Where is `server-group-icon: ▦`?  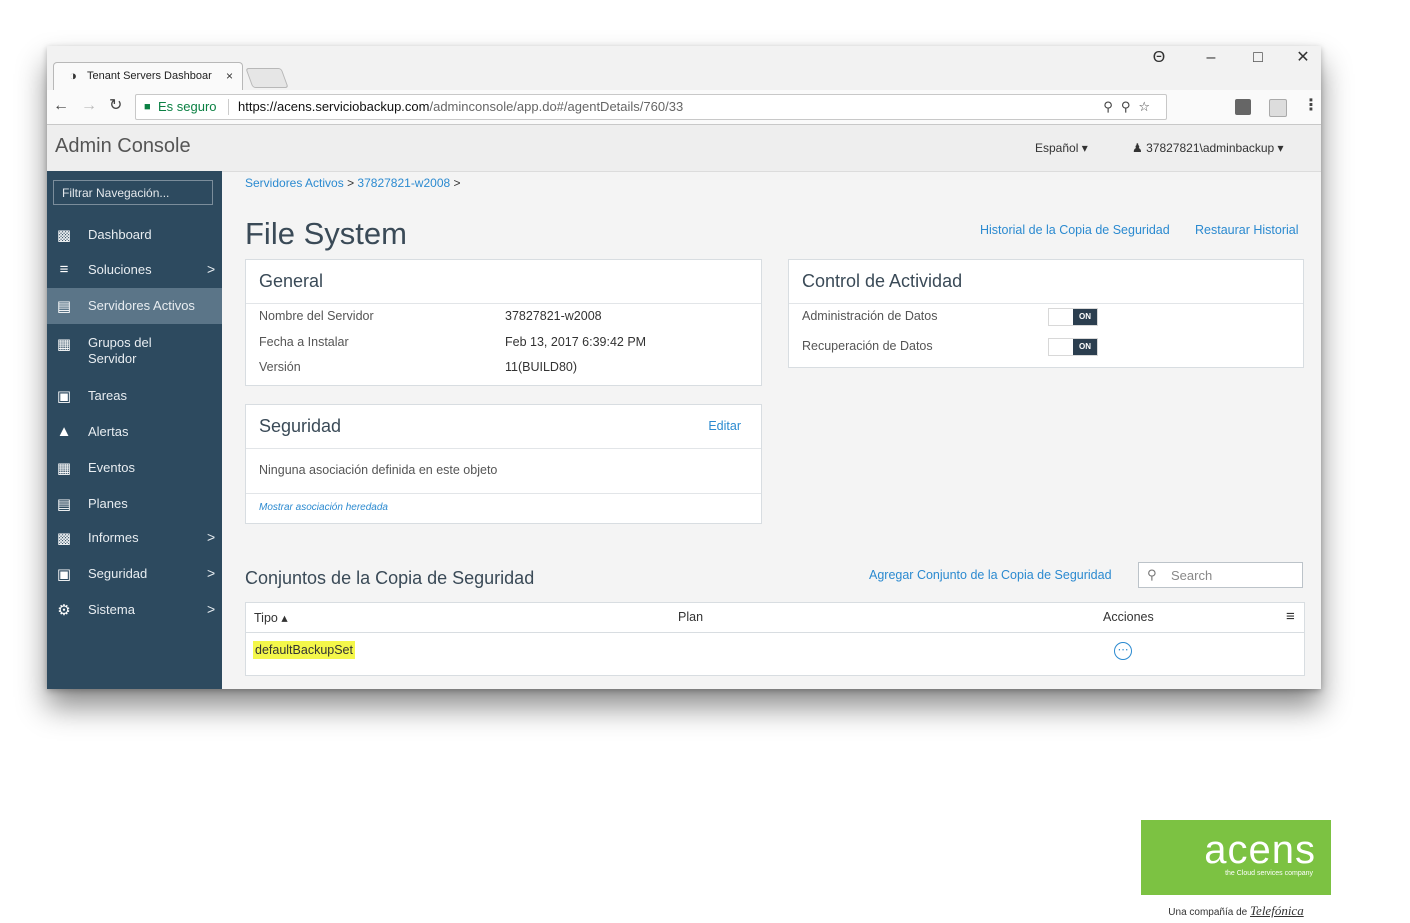
server-group-icon: ▦ is located at coordinates (64, 344).